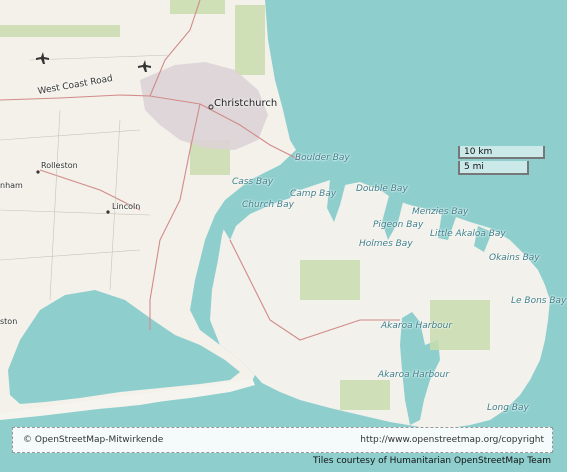  What do you see at coordinates (253, 182) in the screenshot?
I see `label-cass-bay: Cass Bay` at bounding box center [253, 182].